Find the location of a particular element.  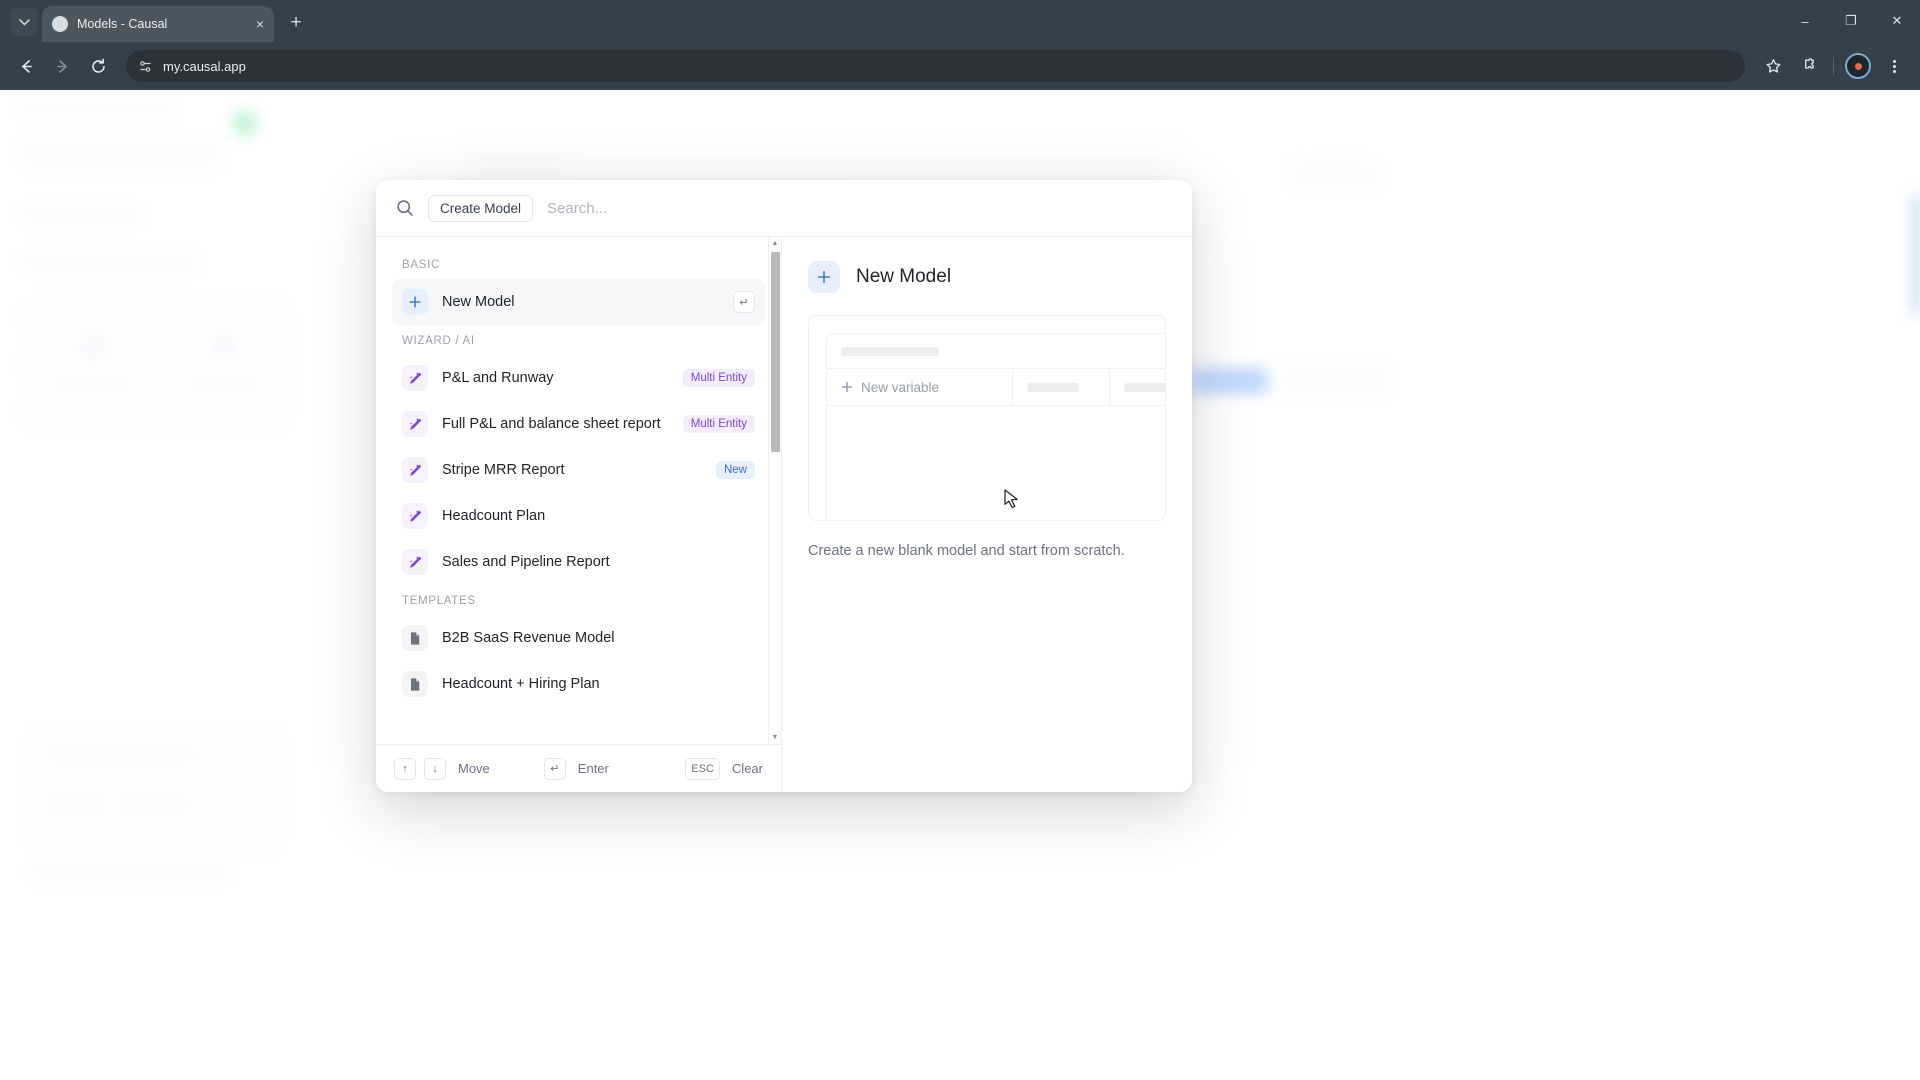

enter-key-hint: ↵ is located at coordinates (744, 302).